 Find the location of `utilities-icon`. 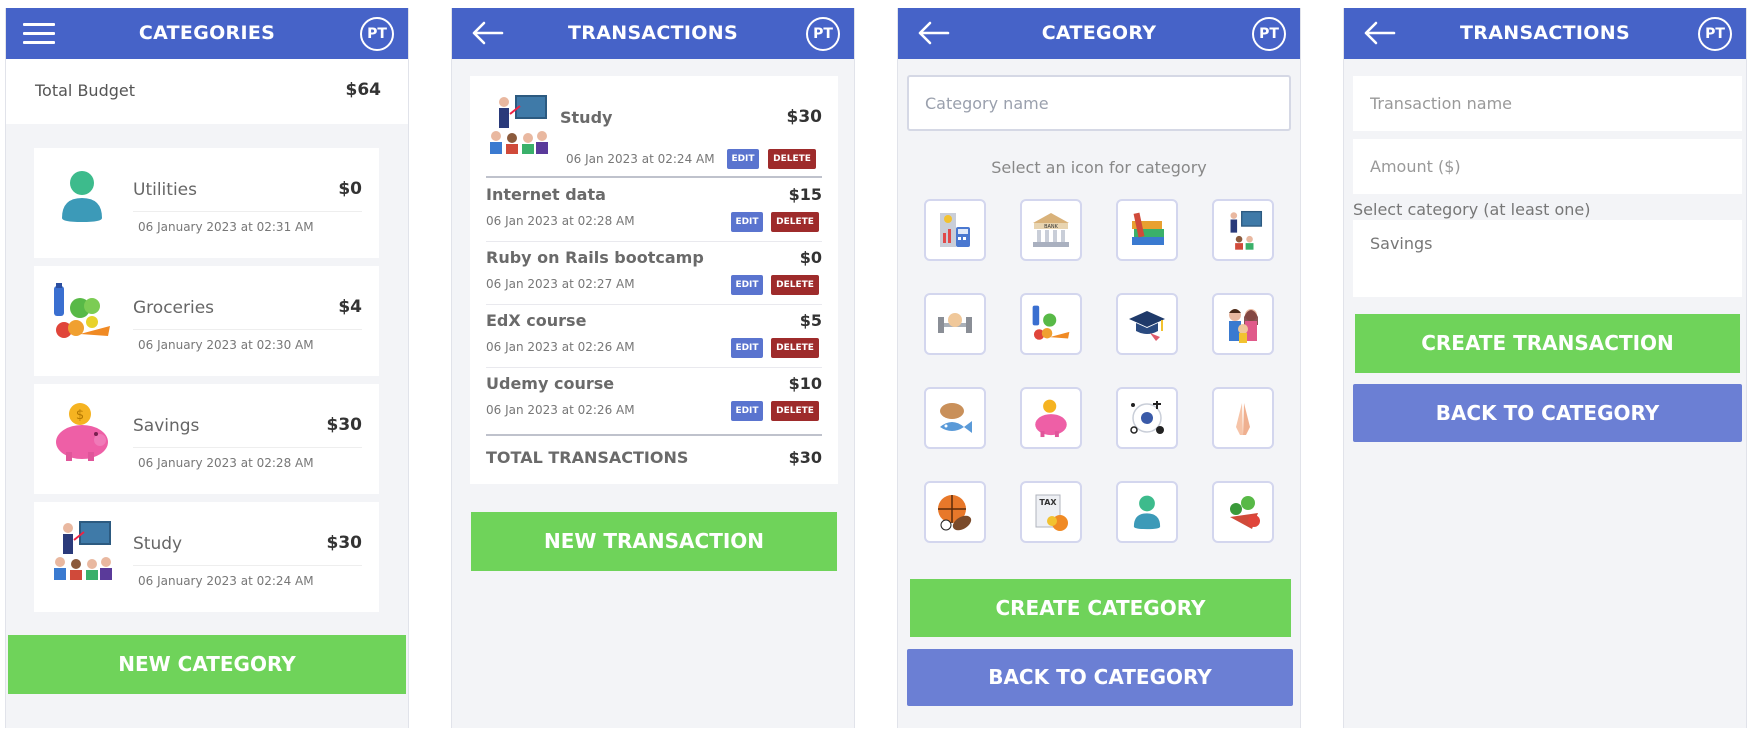

utilities-icon is located at coordinates (955, 230).